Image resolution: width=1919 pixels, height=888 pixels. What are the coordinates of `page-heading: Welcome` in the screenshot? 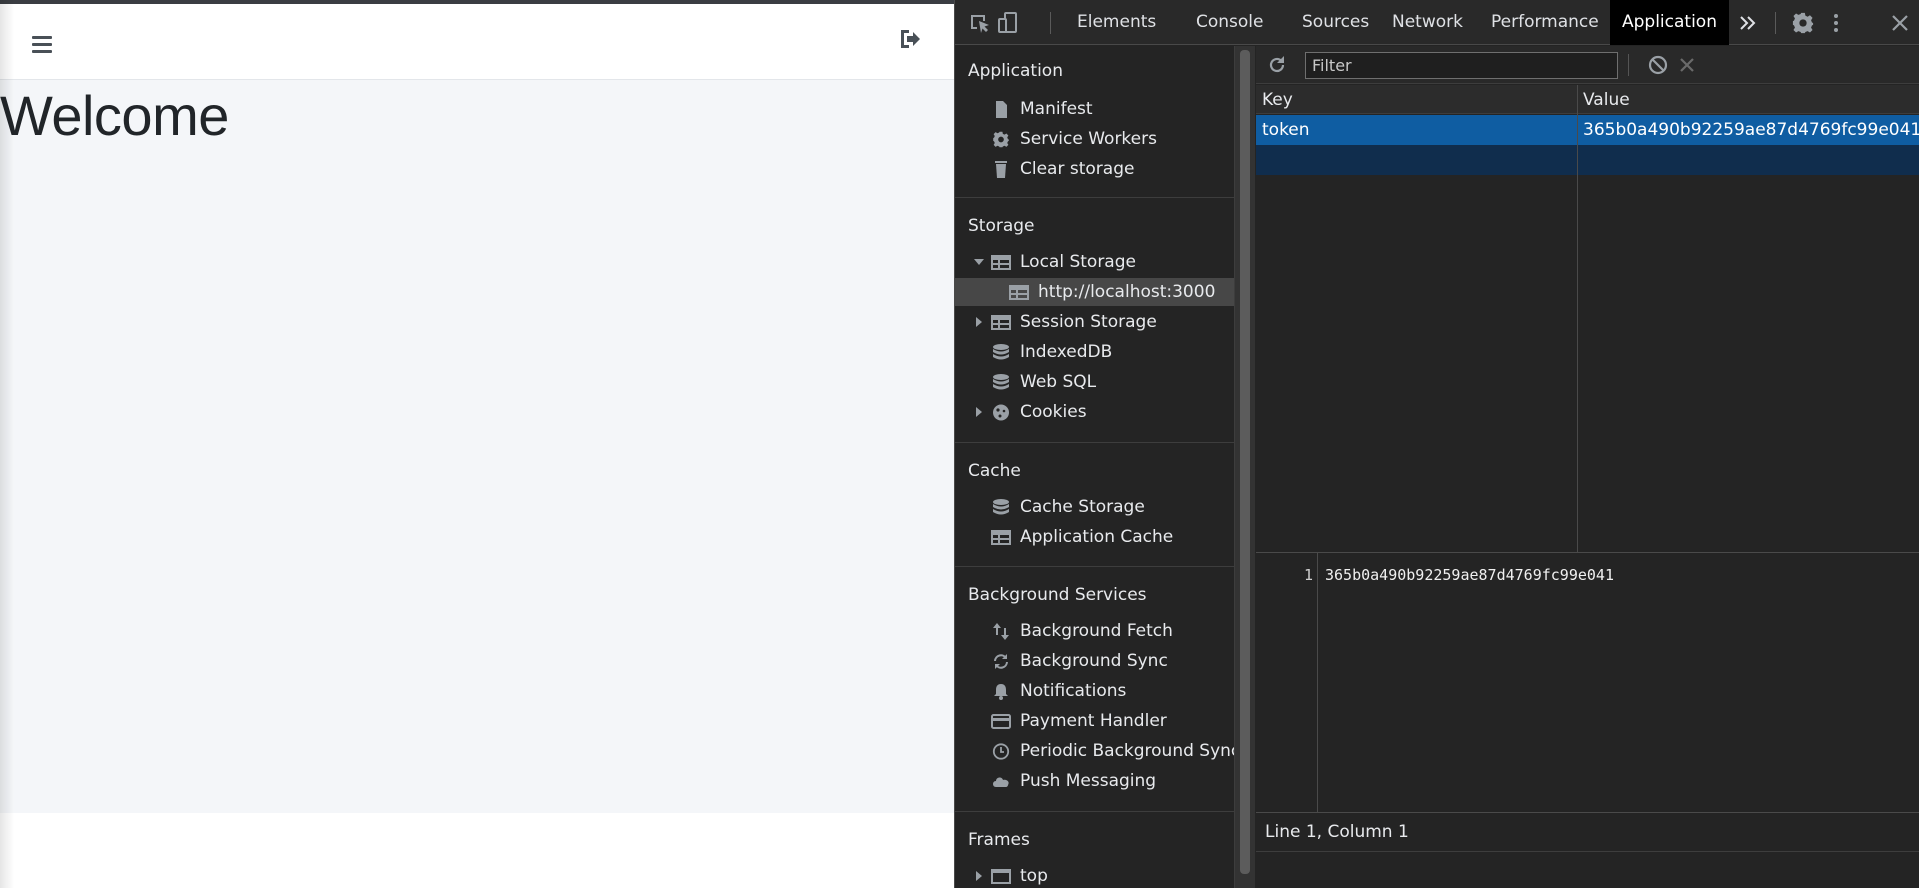 It's located at (114, 115).